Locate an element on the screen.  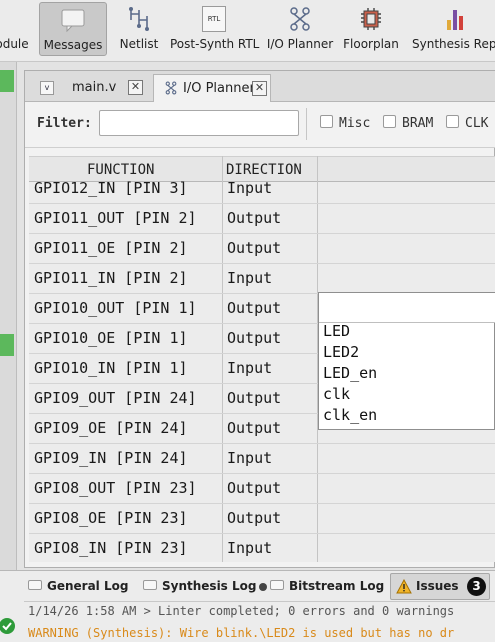
table-row: GPIO11_IN [PIN 2] Input is located at coordinates (262, 279).